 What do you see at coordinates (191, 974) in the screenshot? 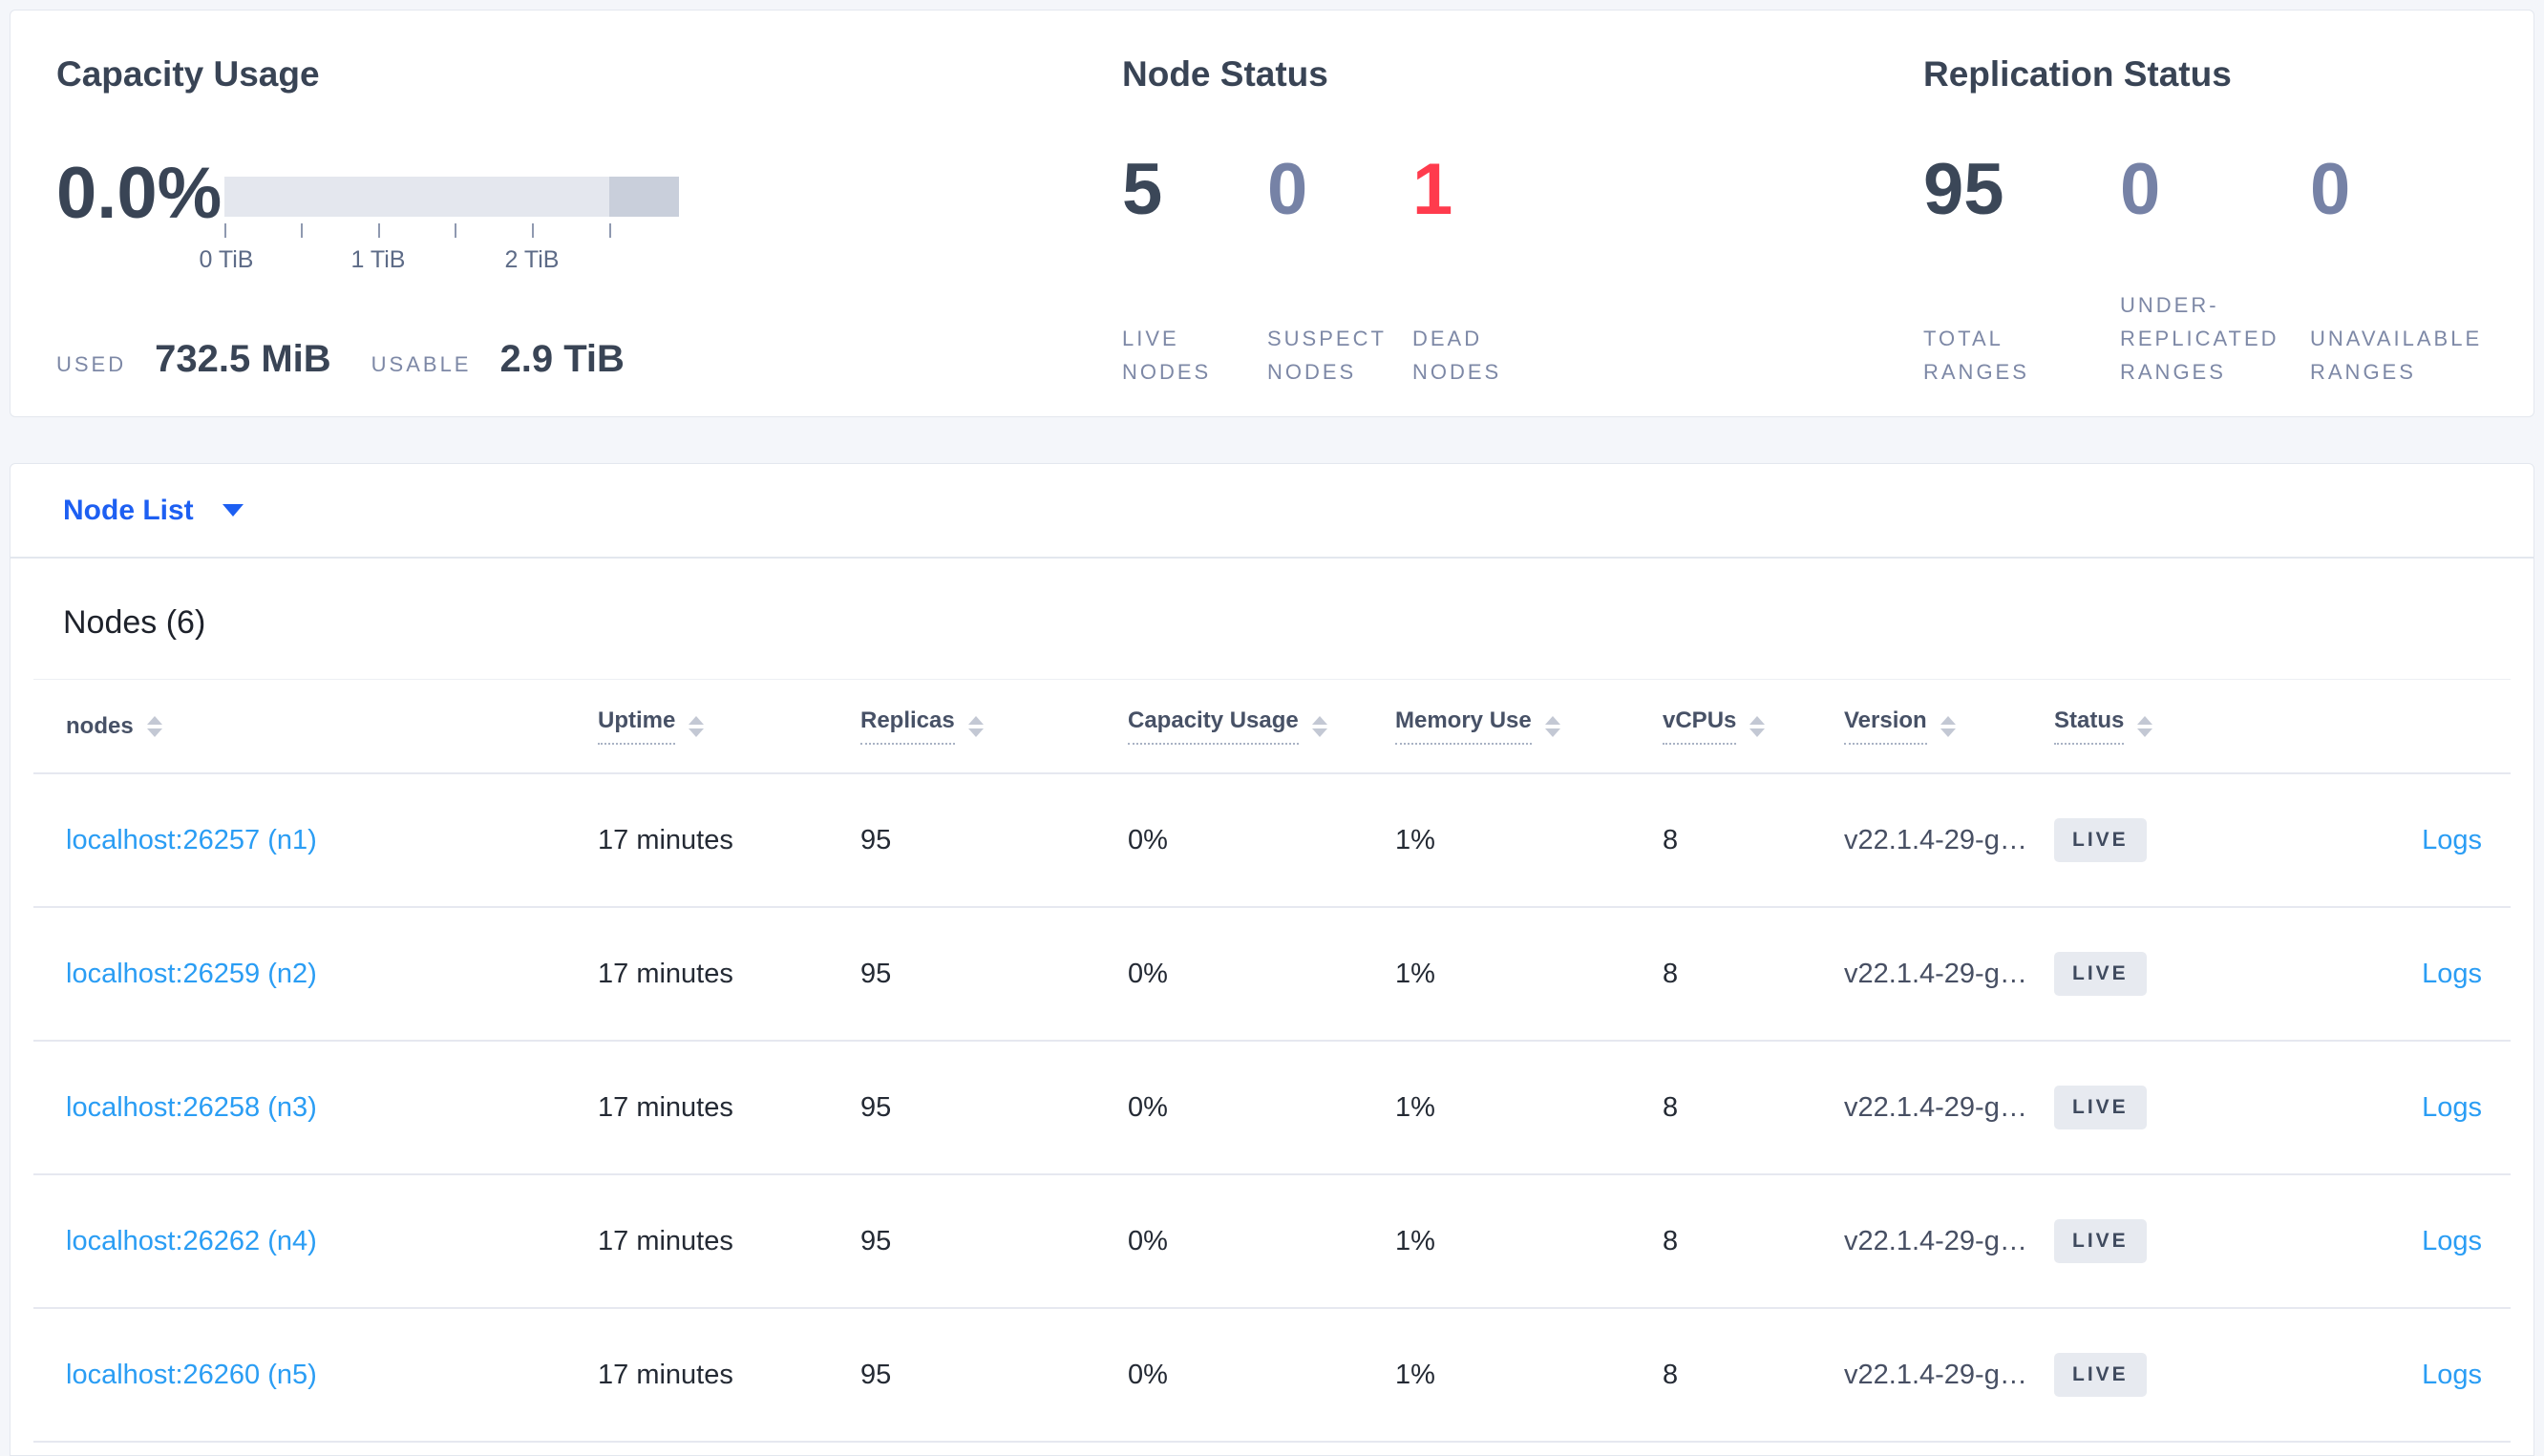
I see `node-link: localhost:26259 (n2)` at bounding box center [191, 974].